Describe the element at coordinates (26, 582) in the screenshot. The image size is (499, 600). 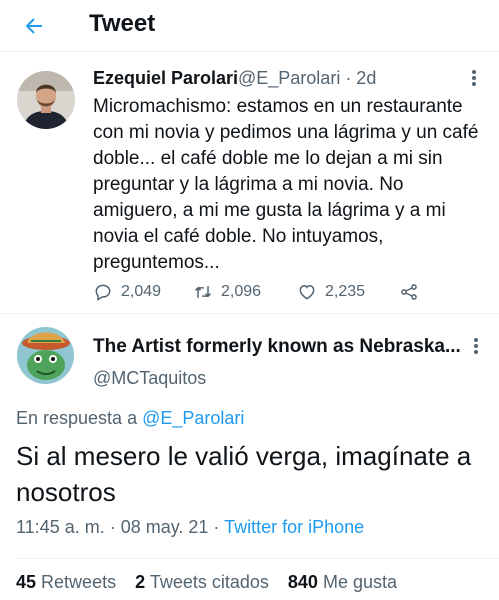
I see `retweets-count: 45` at that location.